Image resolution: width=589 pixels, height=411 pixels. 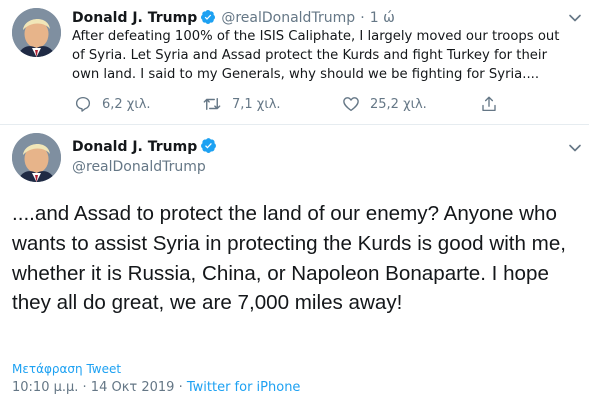 I want to click on retweet-button: 7,1 χιλ., so click(x=241, y=104).